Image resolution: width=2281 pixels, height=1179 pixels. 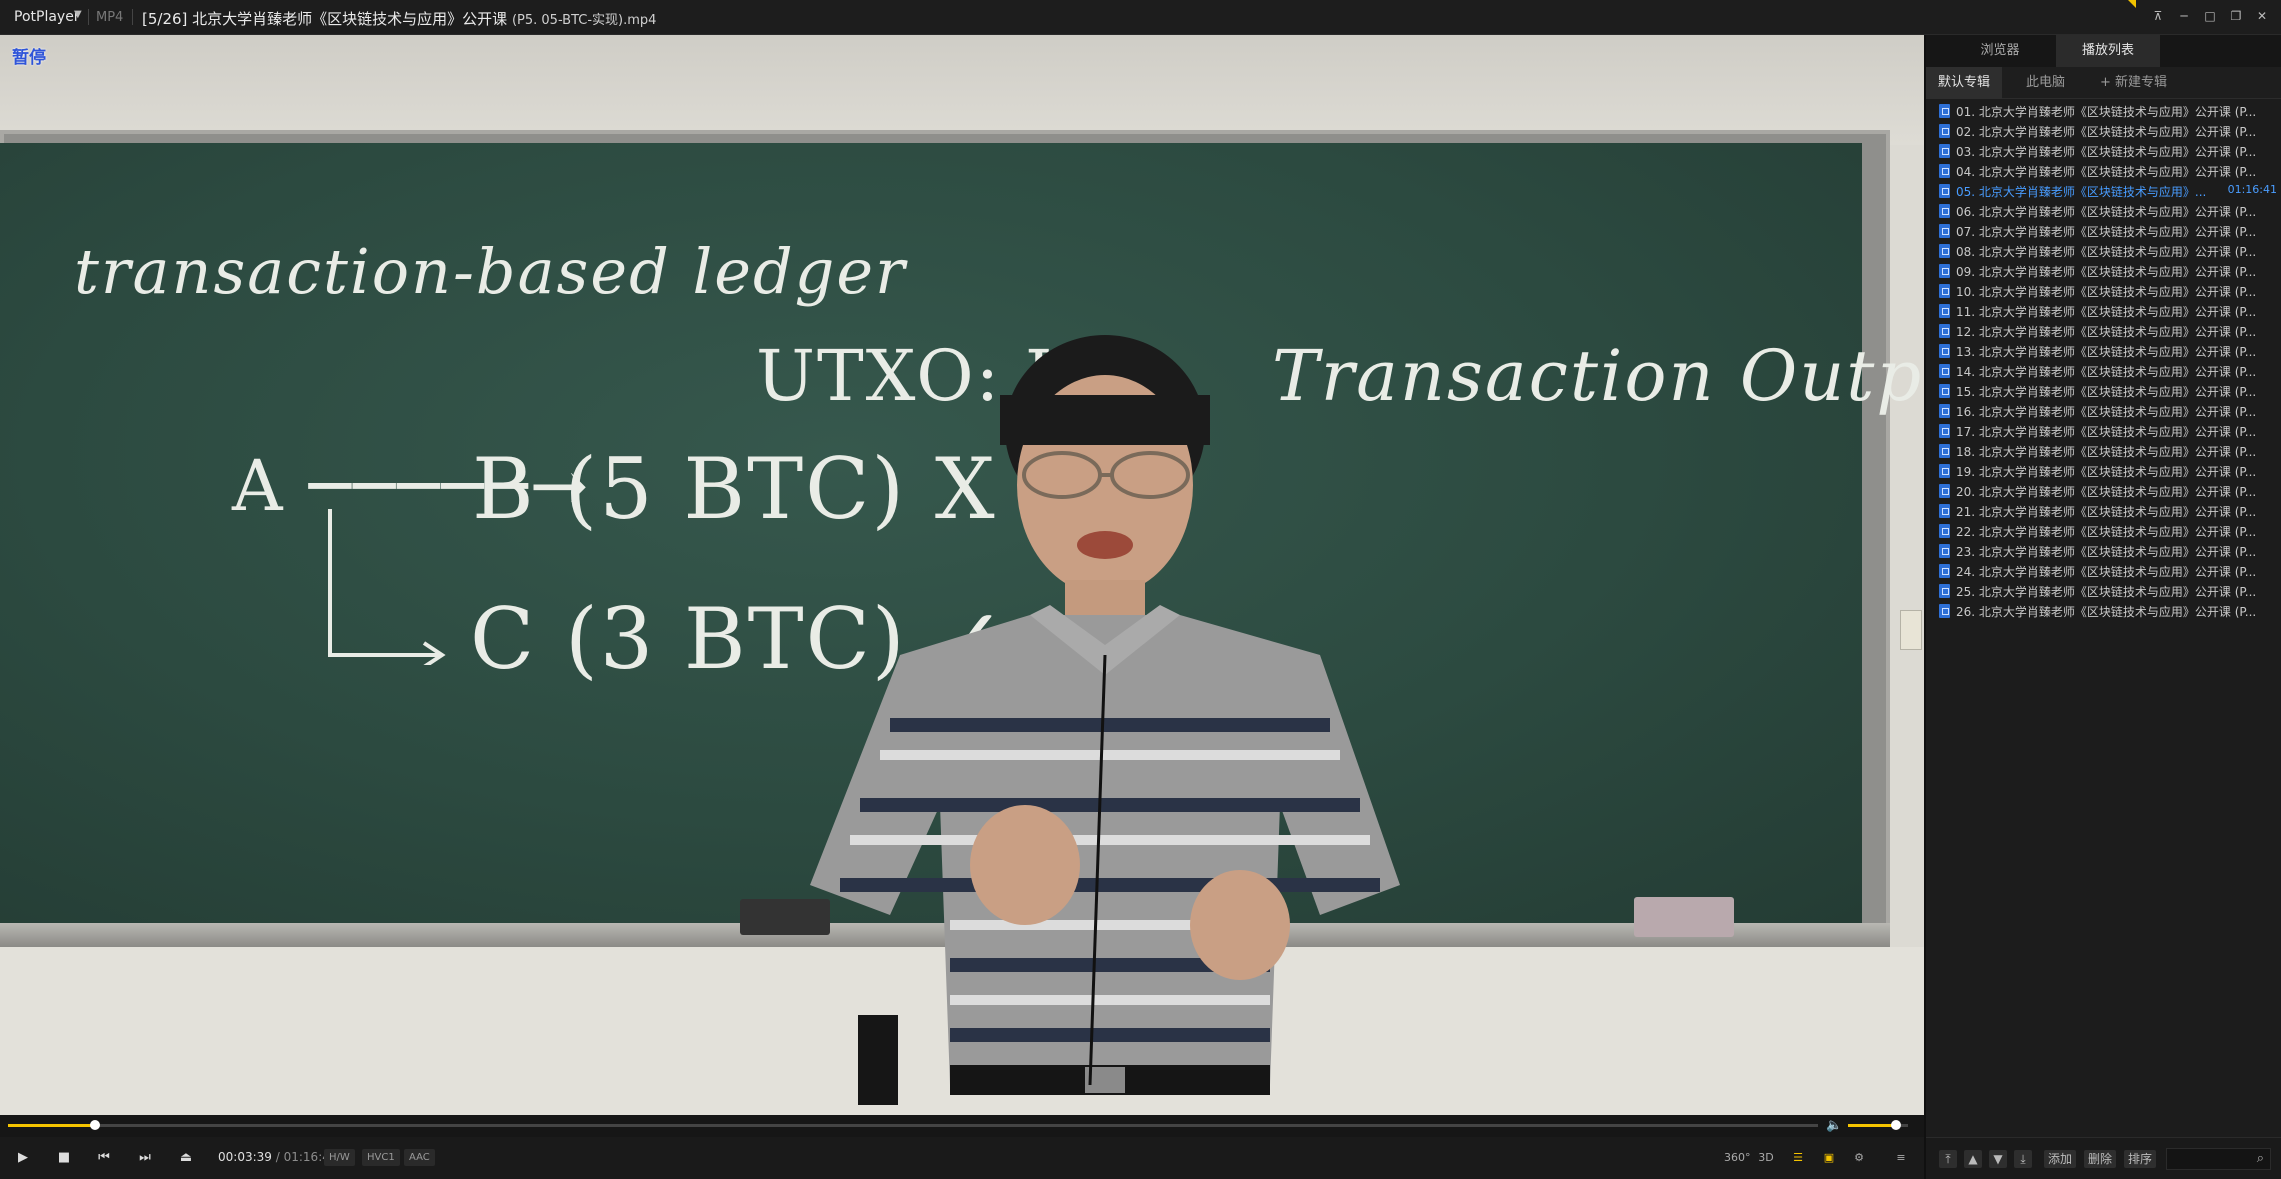 I want to click on sort-button: 排序, so click(x=2140, y=1159).